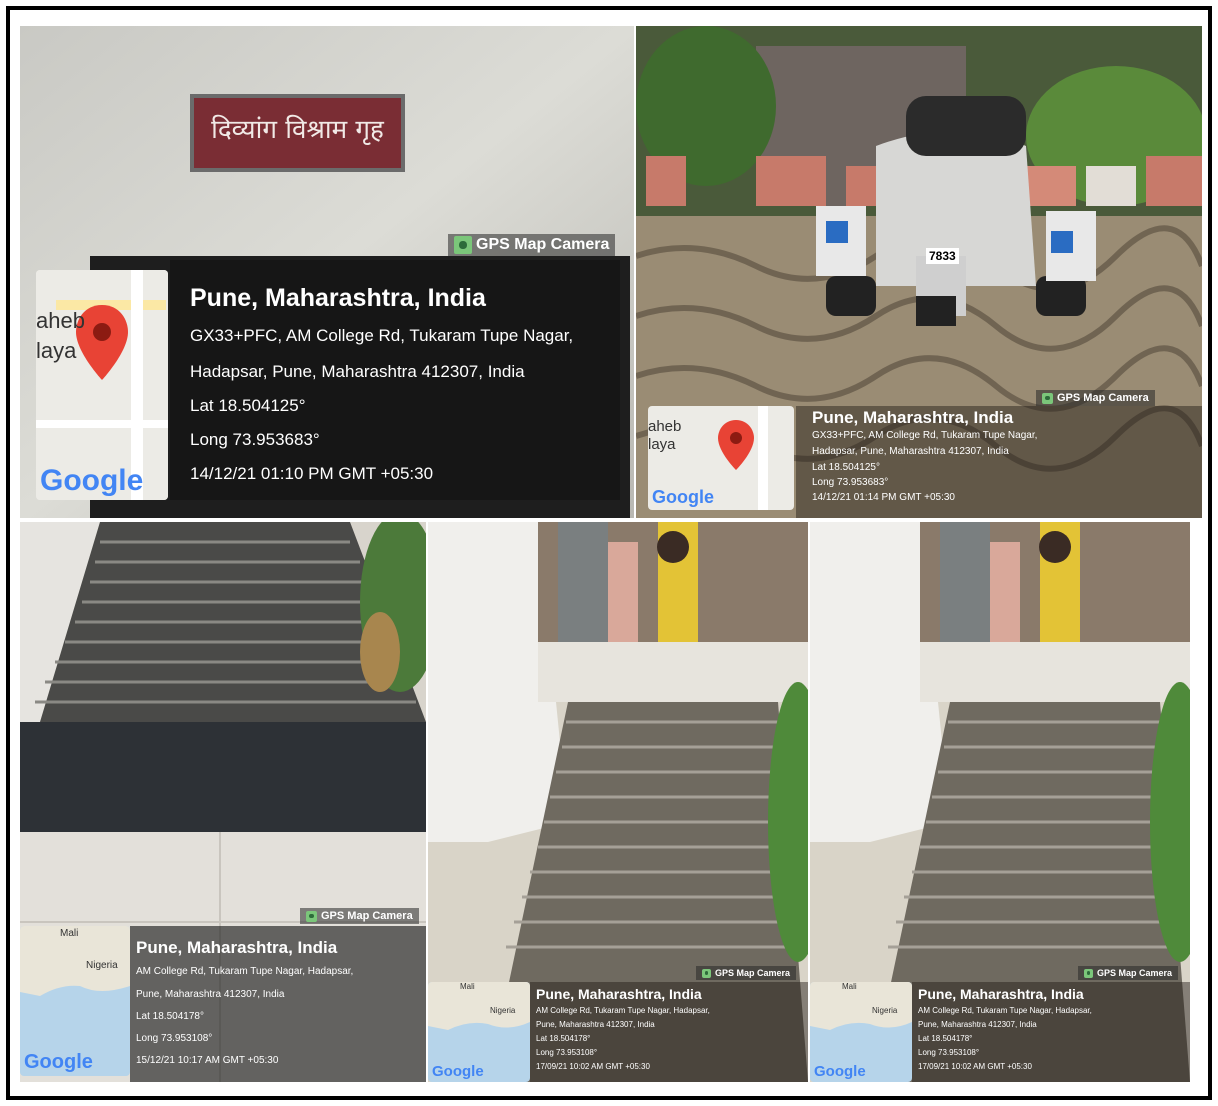 The image size is (1218, 1106). Describe the element at coordinates (297, 130) in the screenshot. I see `sign-text: दिव्यांग विश्राम गृह` at that location.